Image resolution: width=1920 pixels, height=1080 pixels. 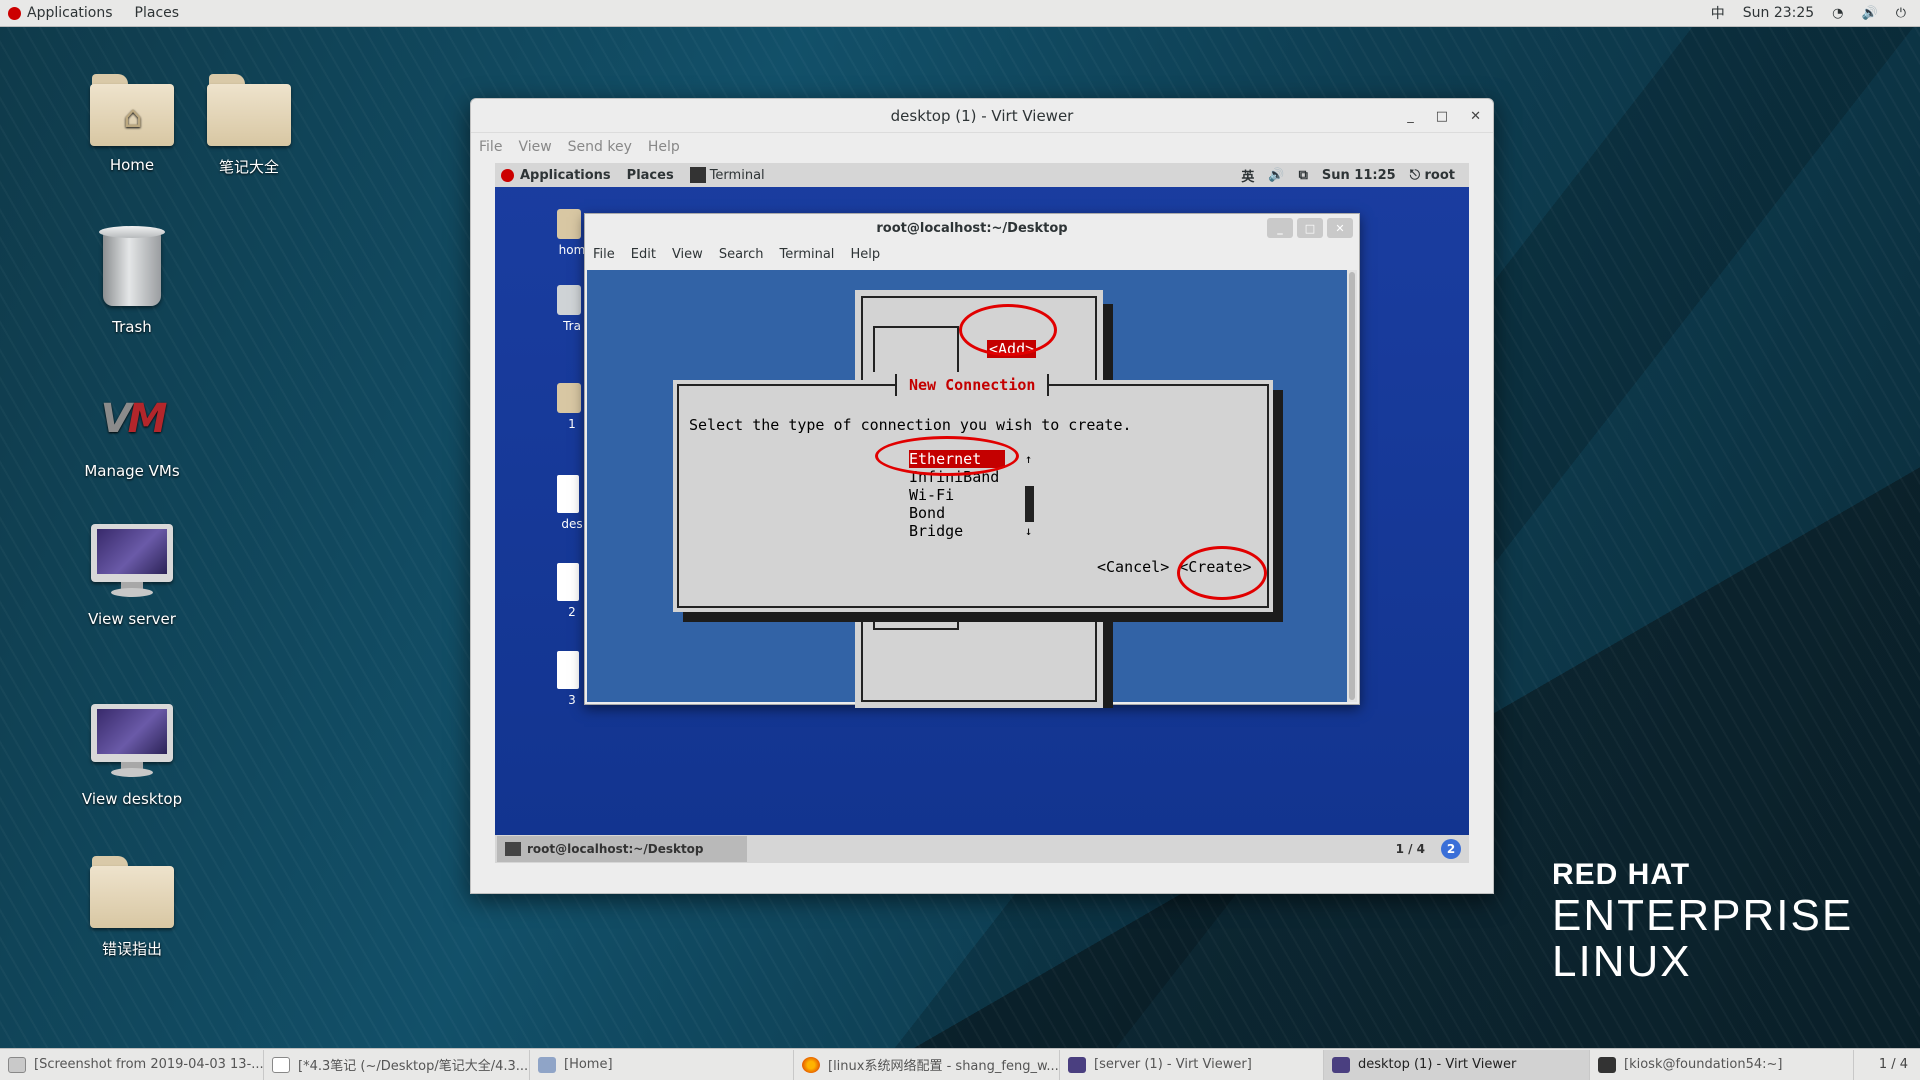 I want to click on network-icon: ⧉, so click(x=1303, y=175).